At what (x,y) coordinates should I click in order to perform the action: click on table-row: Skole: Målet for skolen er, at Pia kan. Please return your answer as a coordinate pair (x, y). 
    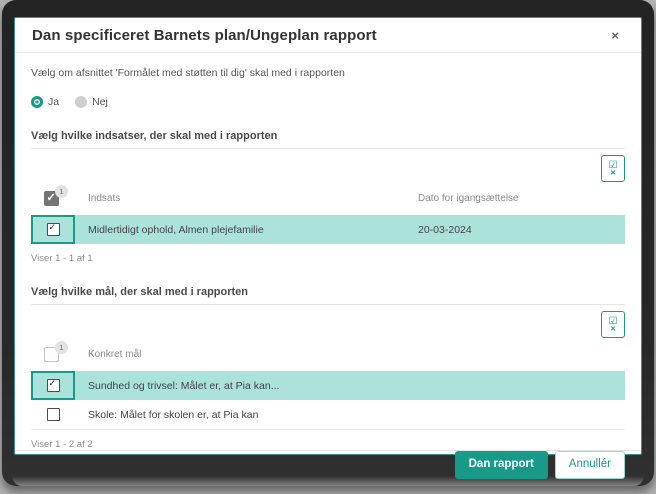
    Looking at the image, I should click on (328, 415).